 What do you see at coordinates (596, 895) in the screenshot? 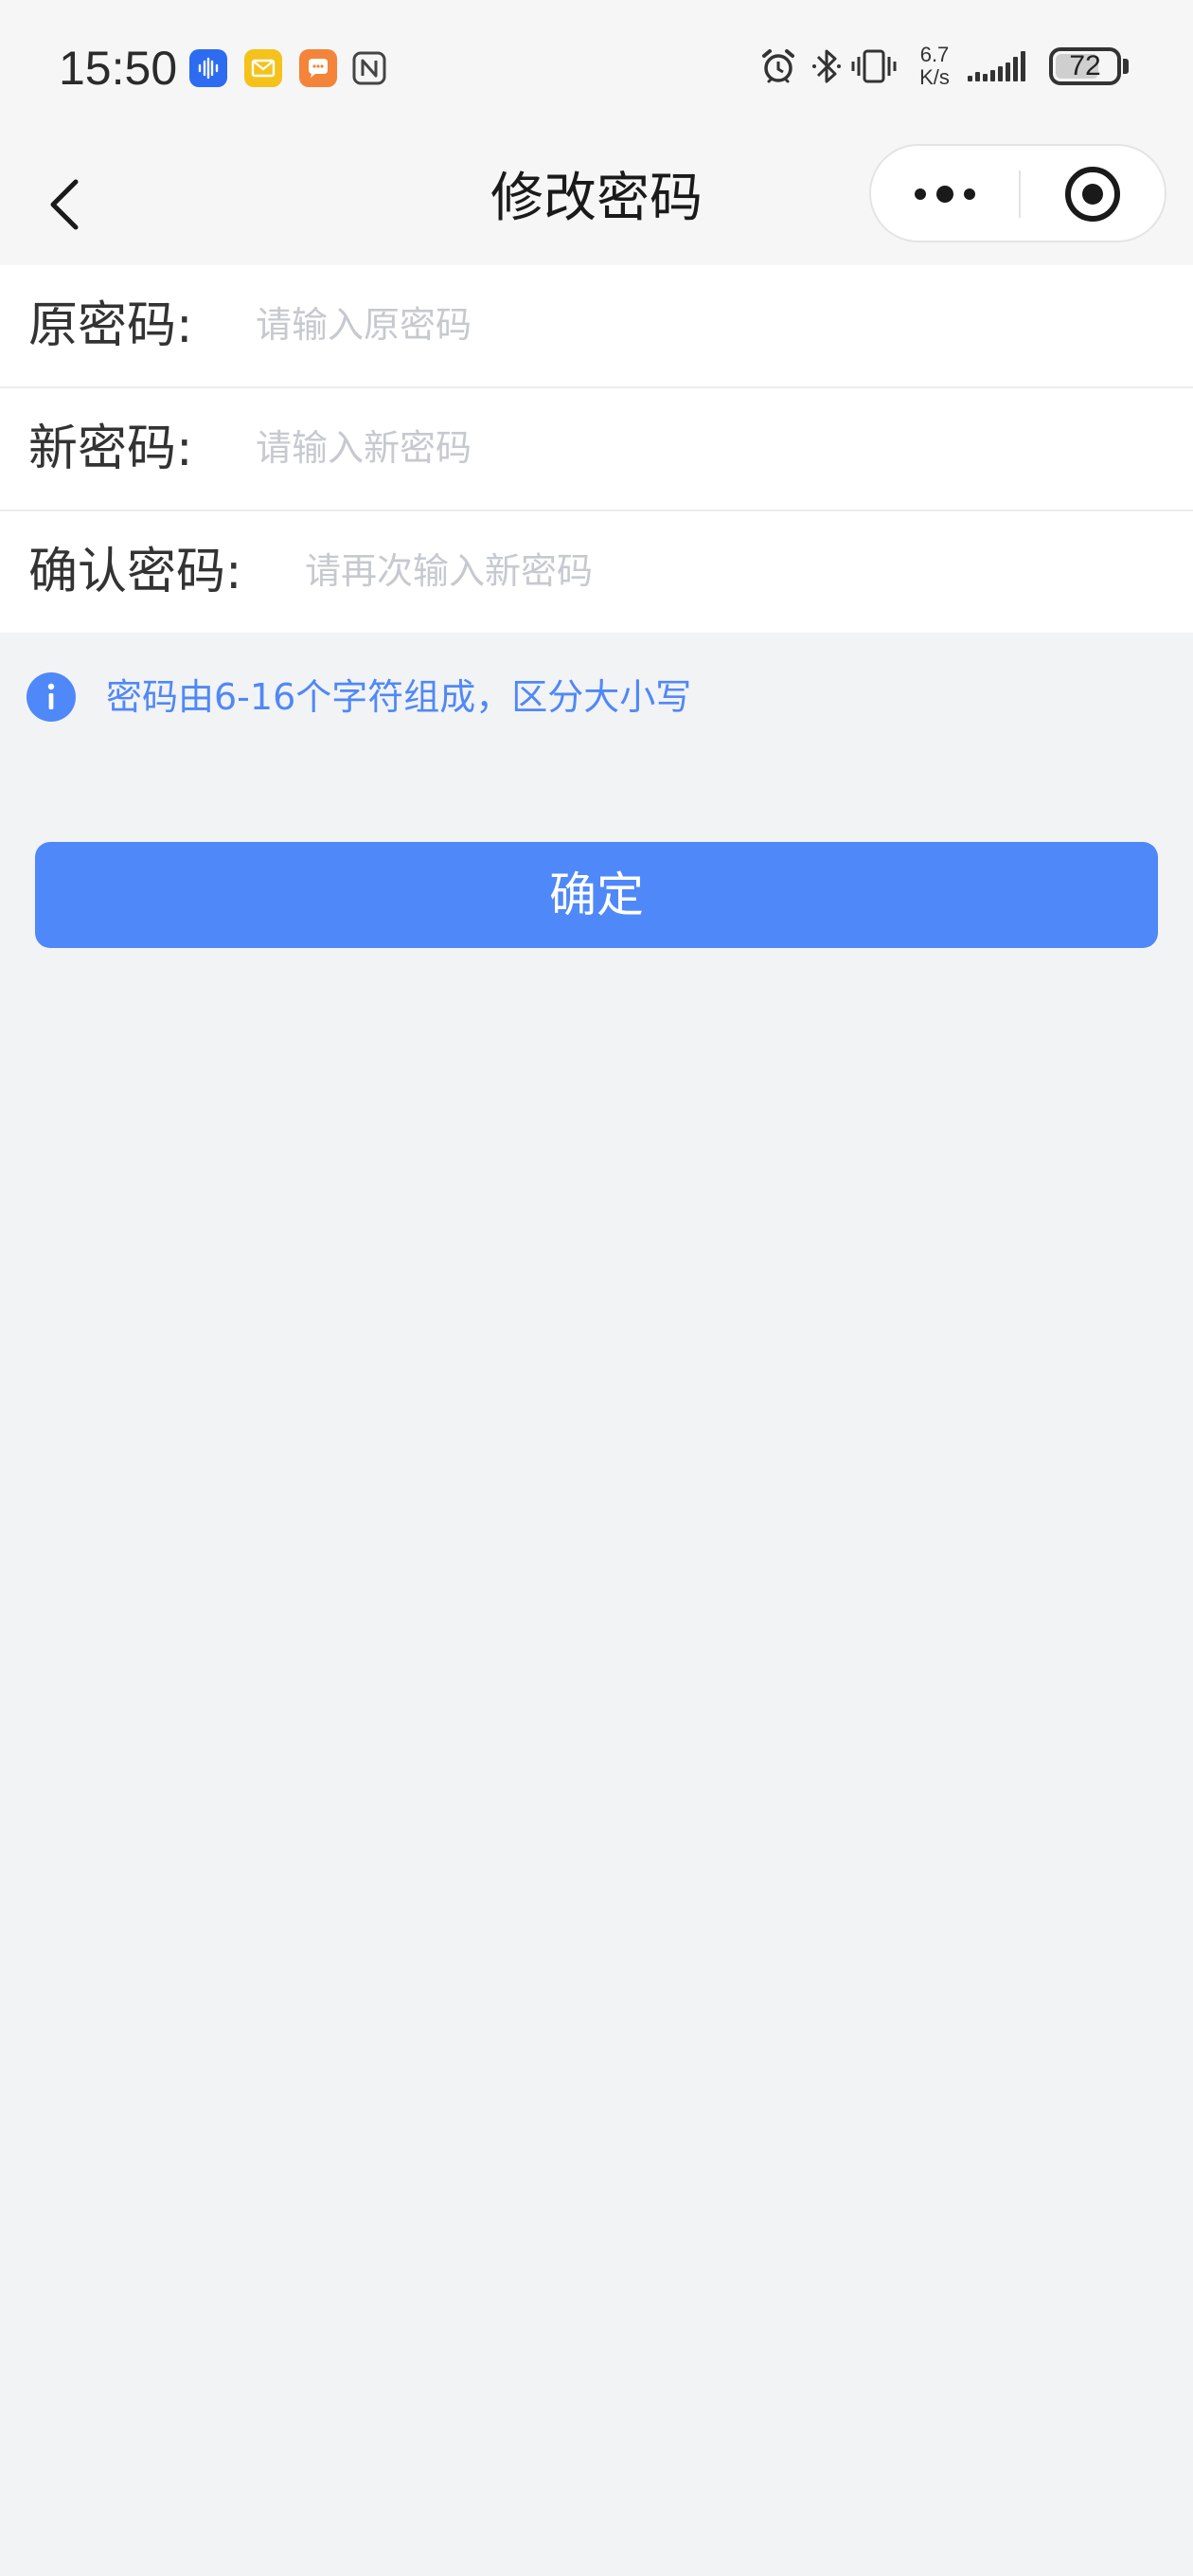
I see `confirm-button: 确定` at bounding box center [596, 895].